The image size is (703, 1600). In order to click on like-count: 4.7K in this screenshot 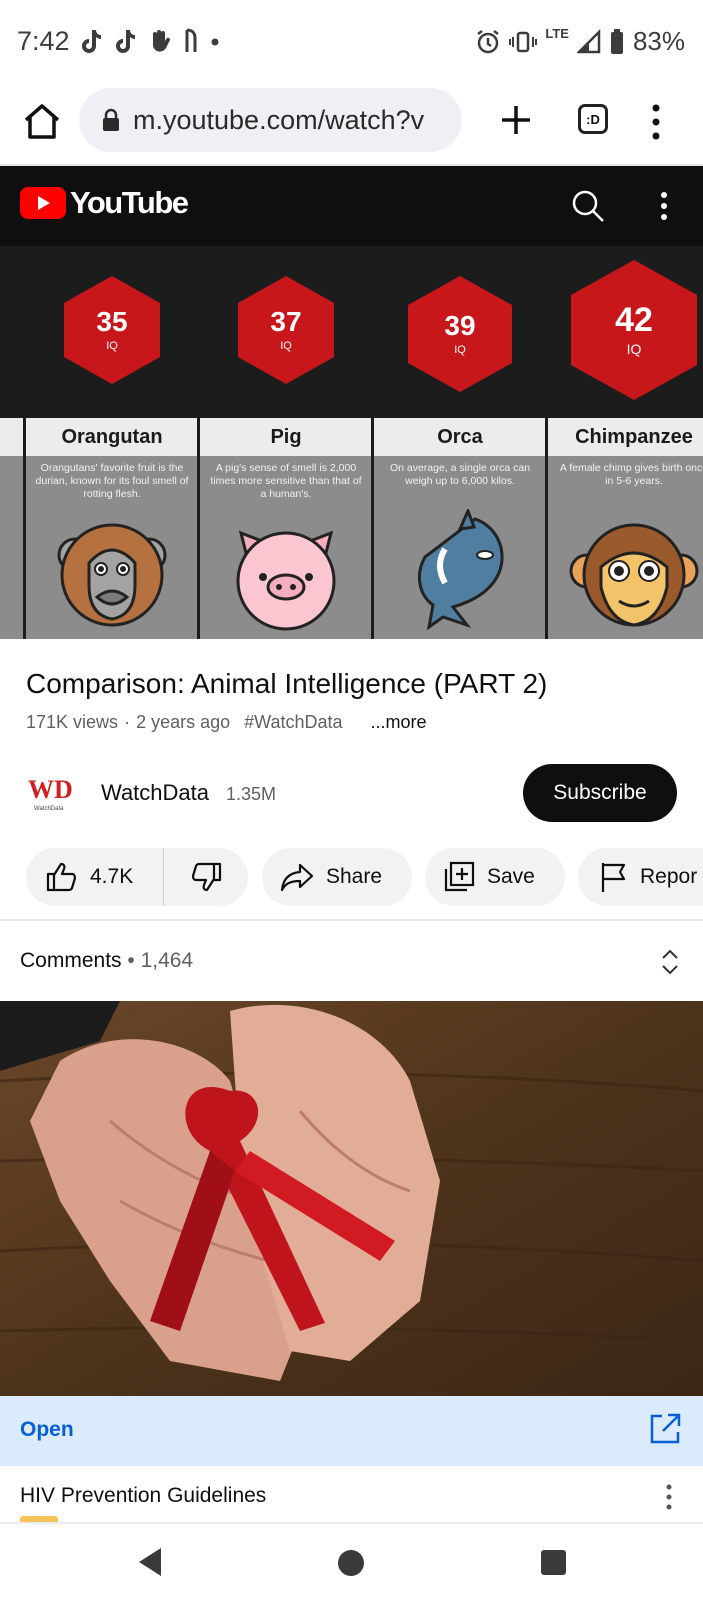, I will do `click(112, 876)`.